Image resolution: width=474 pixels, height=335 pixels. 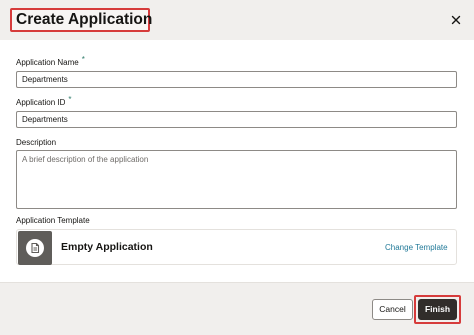 What do you see at coordinates (45, 79) in the screenshot?
I see `app-name-value: Departments` at bounding box center [45, 79].